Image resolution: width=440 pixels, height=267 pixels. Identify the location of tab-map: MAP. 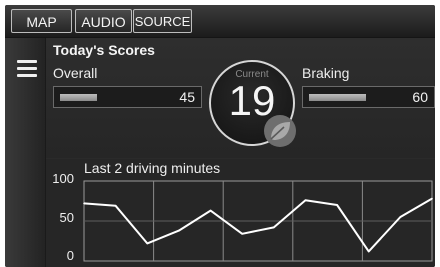
(41, 21).